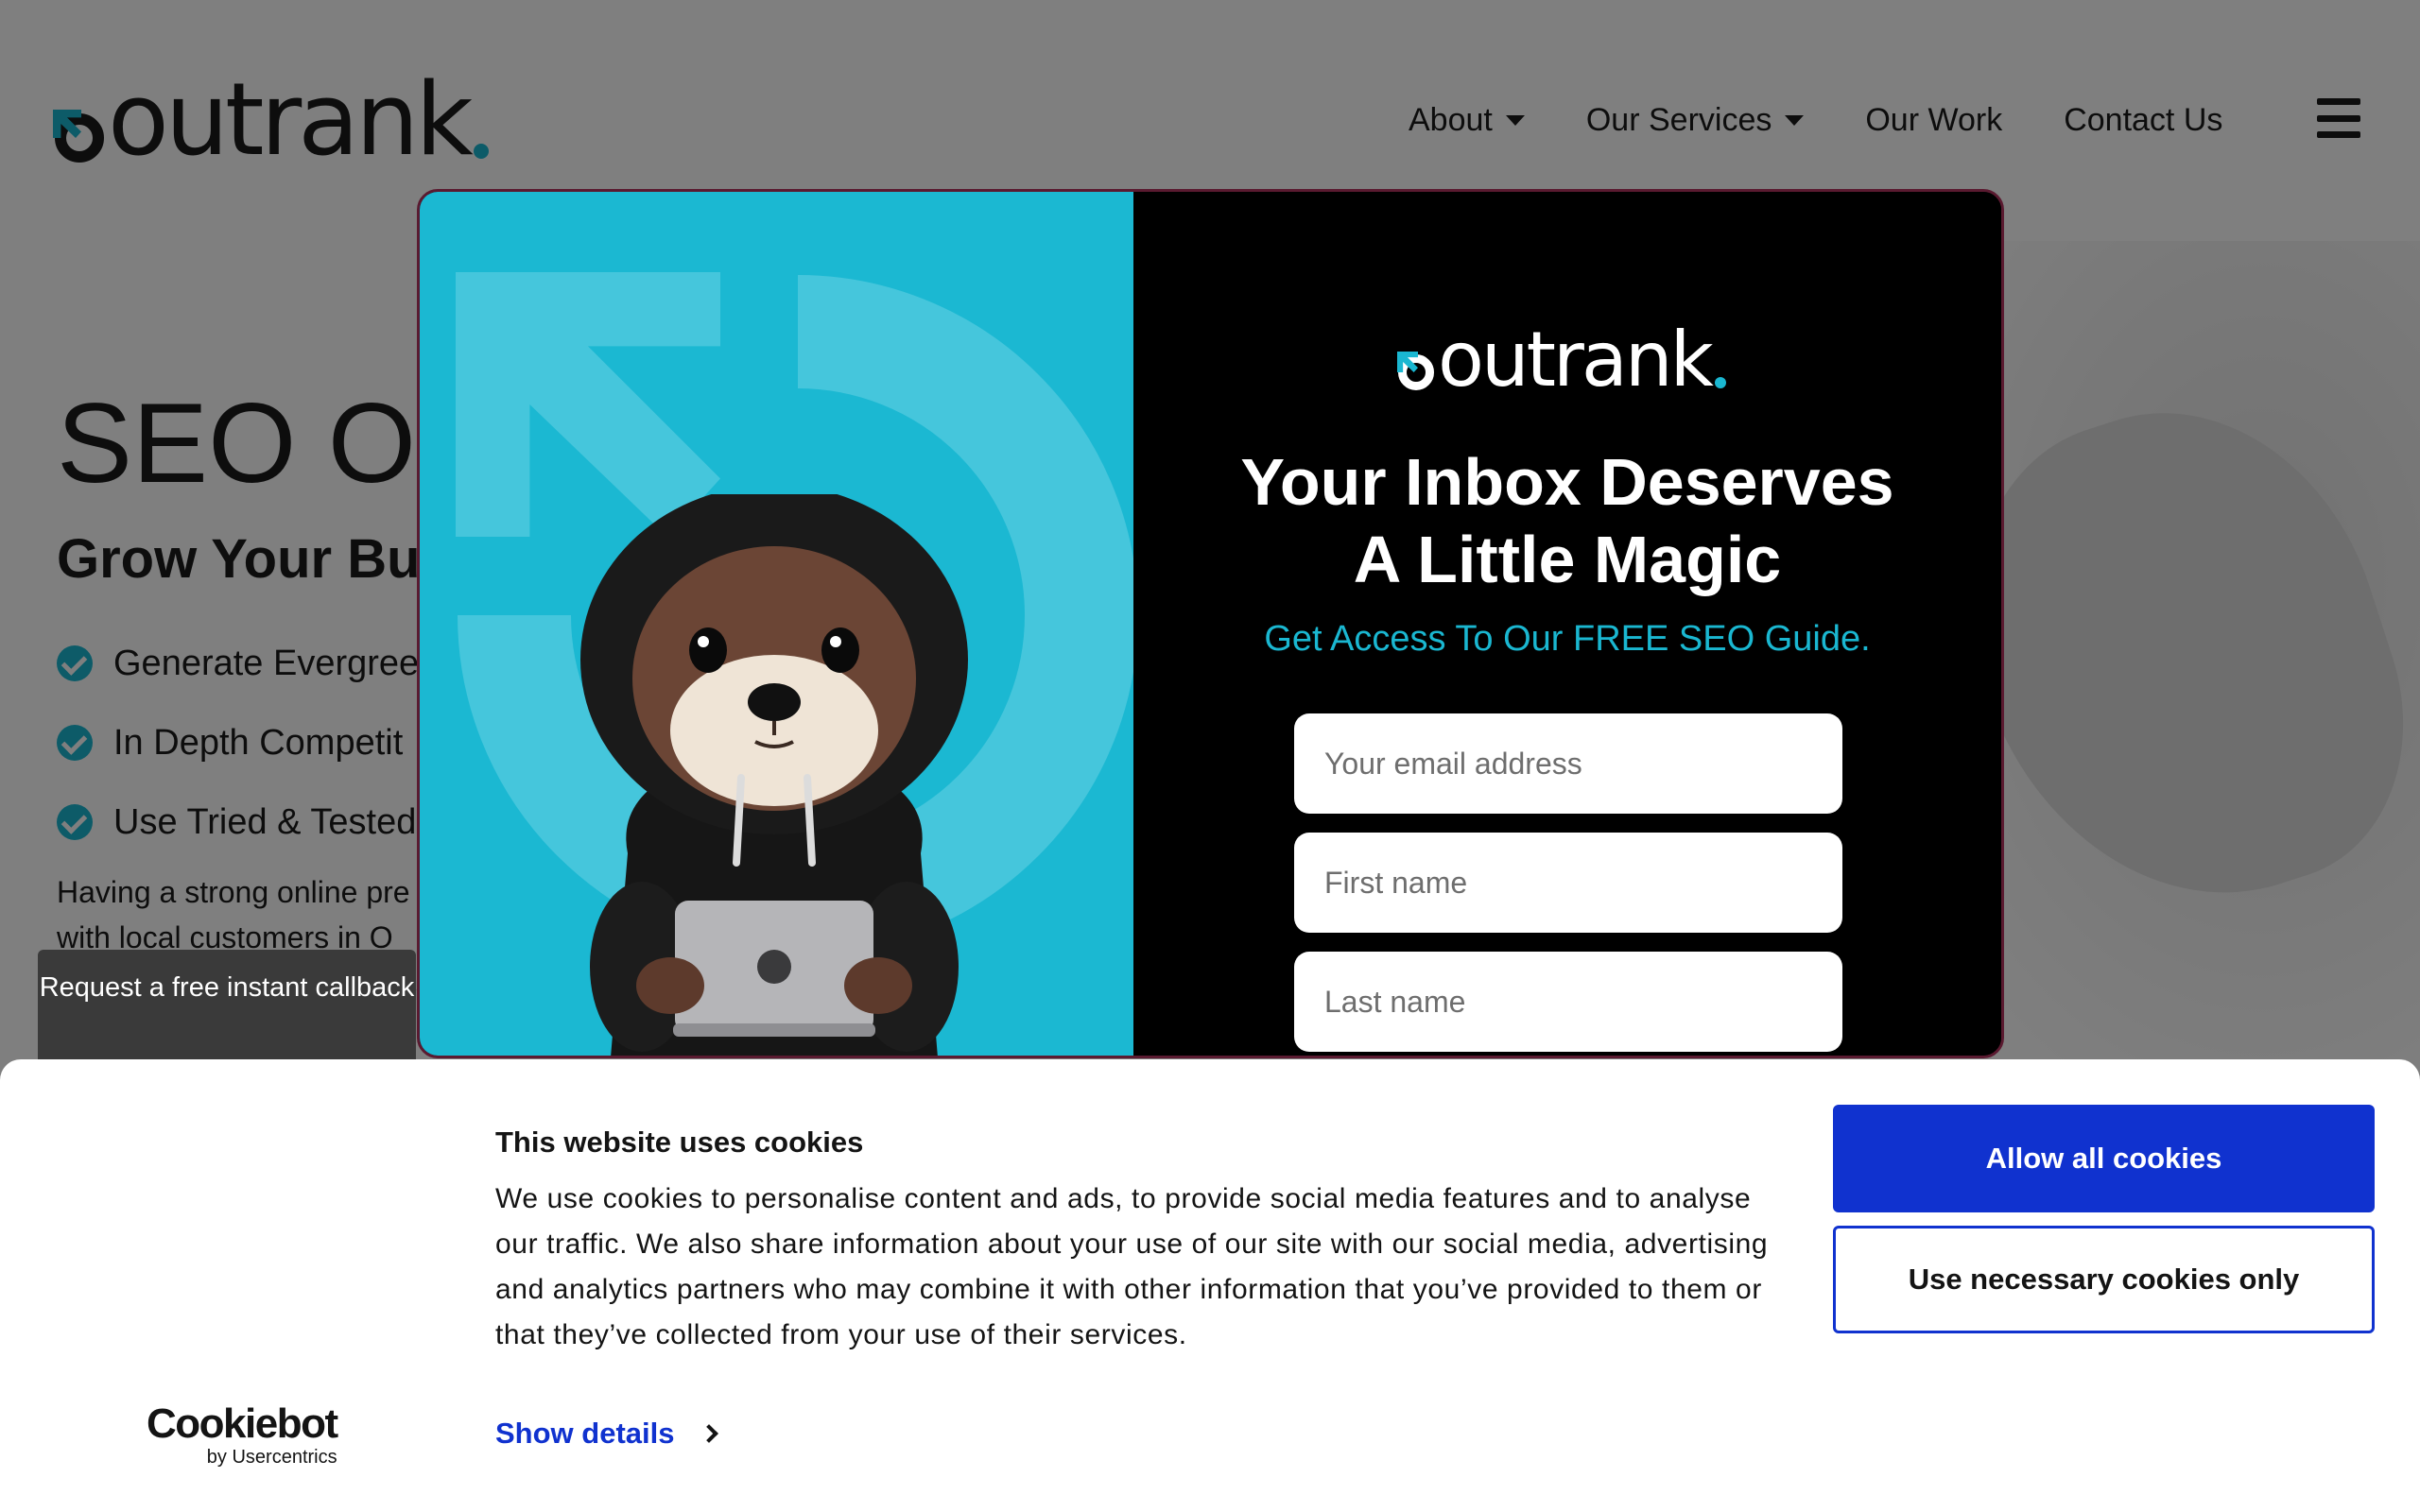  What do you see at coordinates (2104, 1158) in the screenshot?
I see `allow-all-cookies-button: Allow all cookies` at bounding box center [2104, 1158].